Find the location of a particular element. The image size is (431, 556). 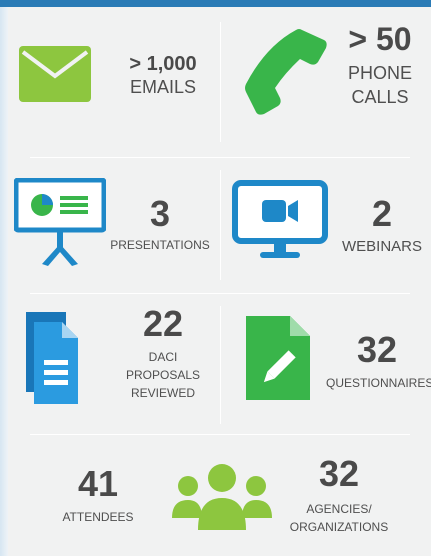

attendees-value: 41 is located at coordinates (98, 483).